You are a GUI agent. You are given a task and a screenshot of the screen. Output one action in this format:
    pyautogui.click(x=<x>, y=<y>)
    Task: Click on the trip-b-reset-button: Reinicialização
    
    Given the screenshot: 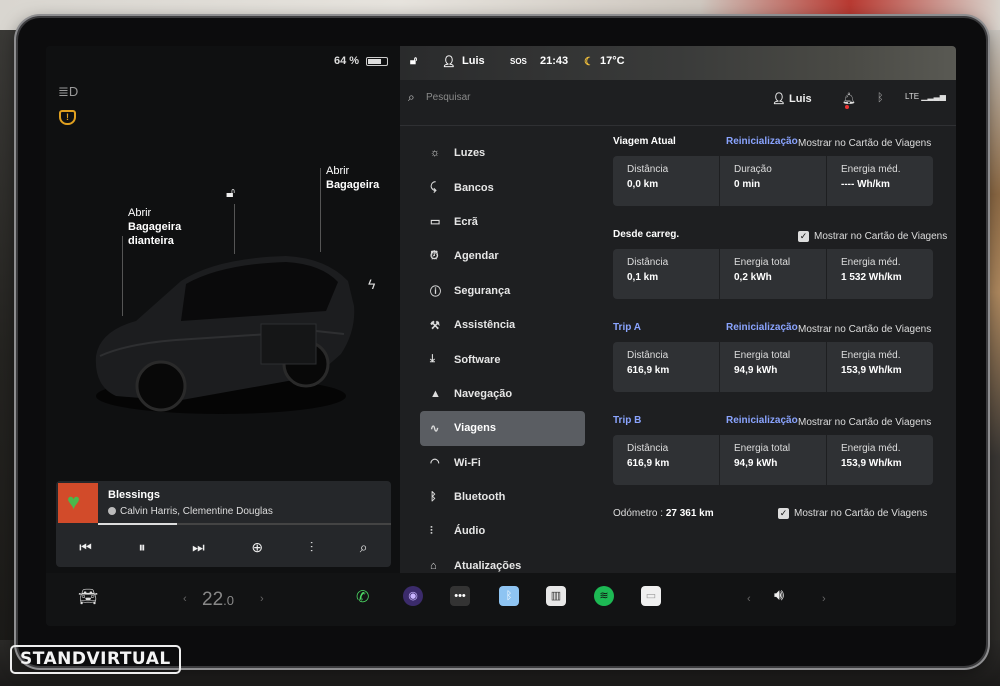 What is the action you would take?
    pyautogui.click(x=762, y=420)
    